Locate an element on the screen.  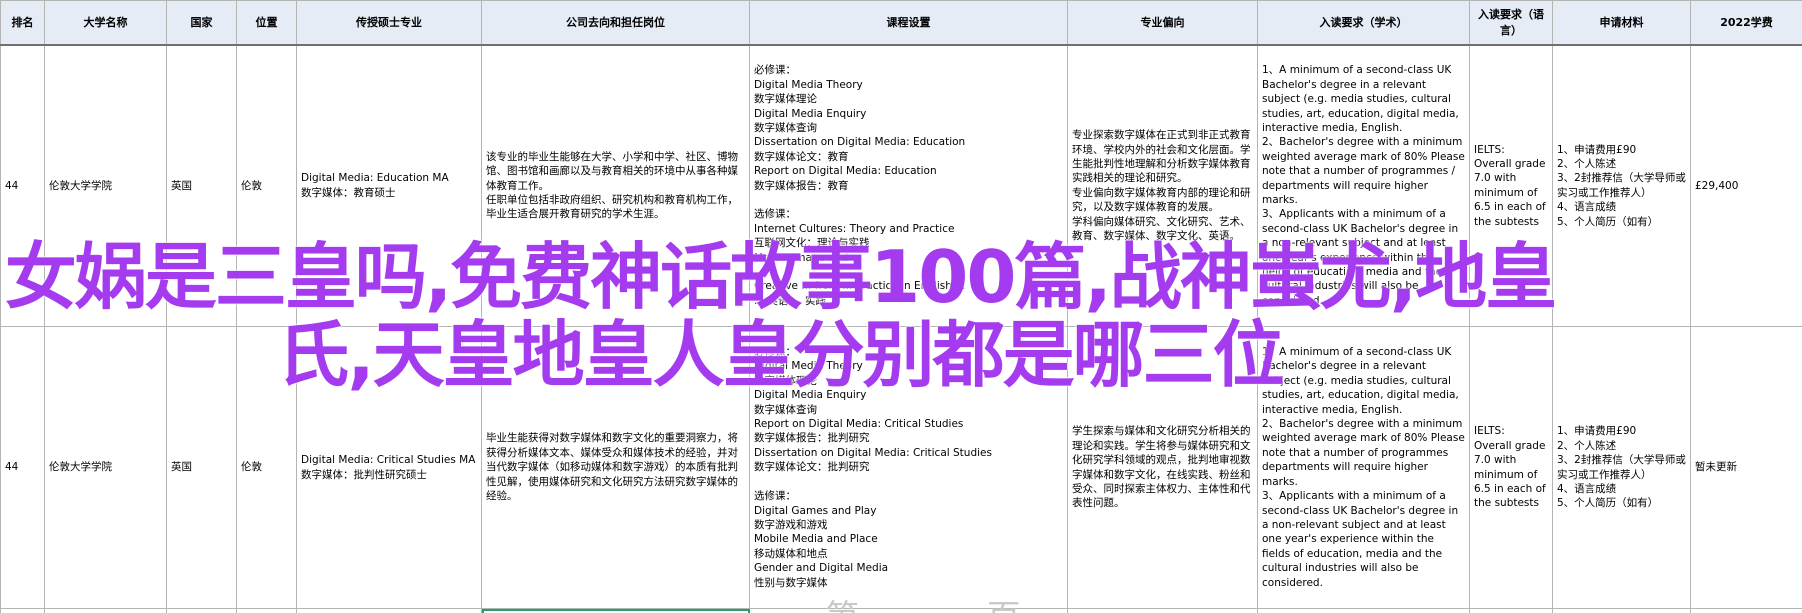
col-header-courses: 课程设置 is located at coordinates (908, 23).